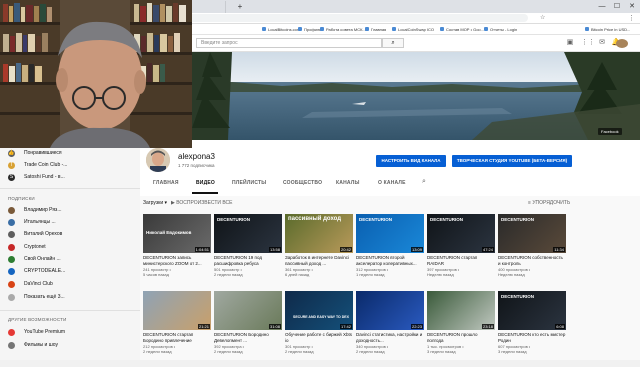 This screenshot has width=640, height=367. I want to click on tab-playlists: ПЛЕЙЛИСТЫ, so click(249, 183).